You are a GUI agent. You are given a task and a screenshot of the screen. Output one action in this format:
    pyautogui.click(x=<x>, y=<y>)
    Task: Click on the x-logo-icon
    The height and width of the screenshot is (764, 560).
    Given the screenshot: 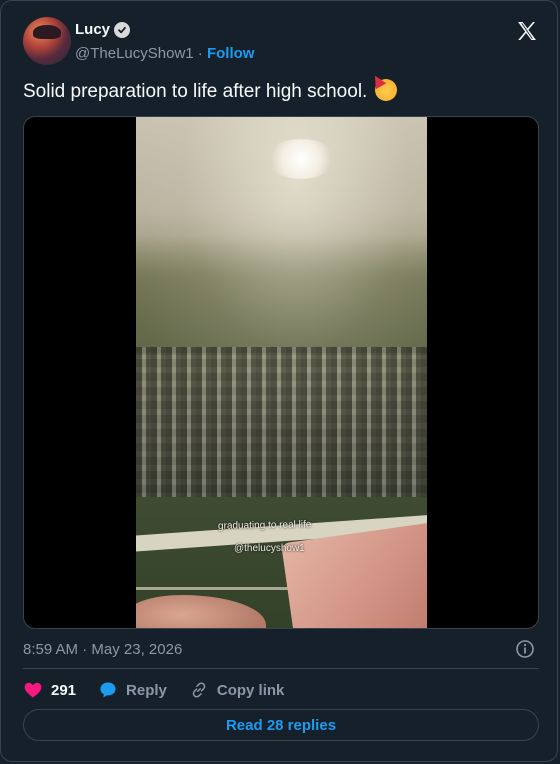 What is the action you would take?
    pyautogui.click(x=527, y=31)
    